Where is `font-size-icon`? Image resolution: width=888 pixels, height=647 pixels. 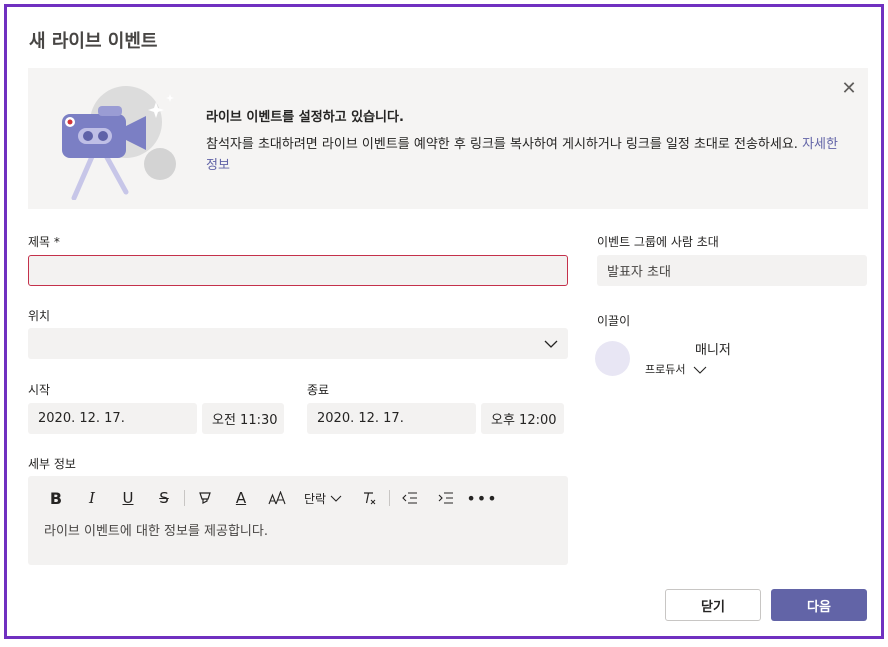
font-size-icon is located at coordinates (277, 498).